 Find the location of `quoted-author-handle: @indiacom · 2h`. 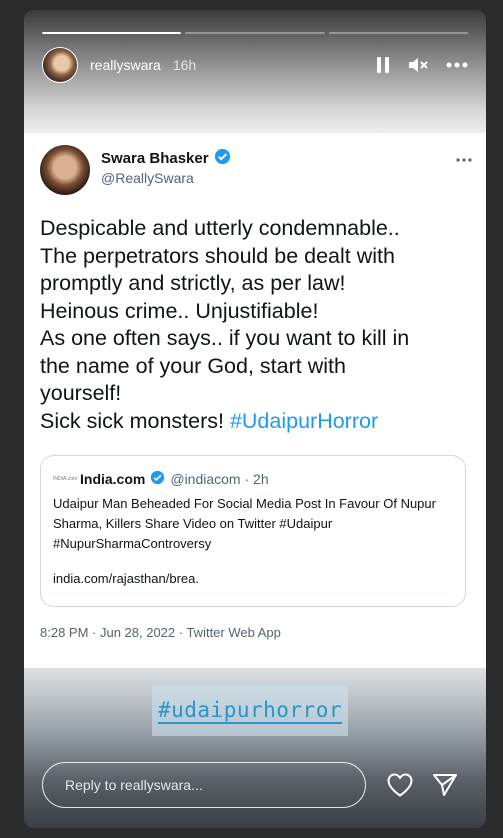

quoted-author-handle: @indiacom · 2h is located at coordinates (219, 479).